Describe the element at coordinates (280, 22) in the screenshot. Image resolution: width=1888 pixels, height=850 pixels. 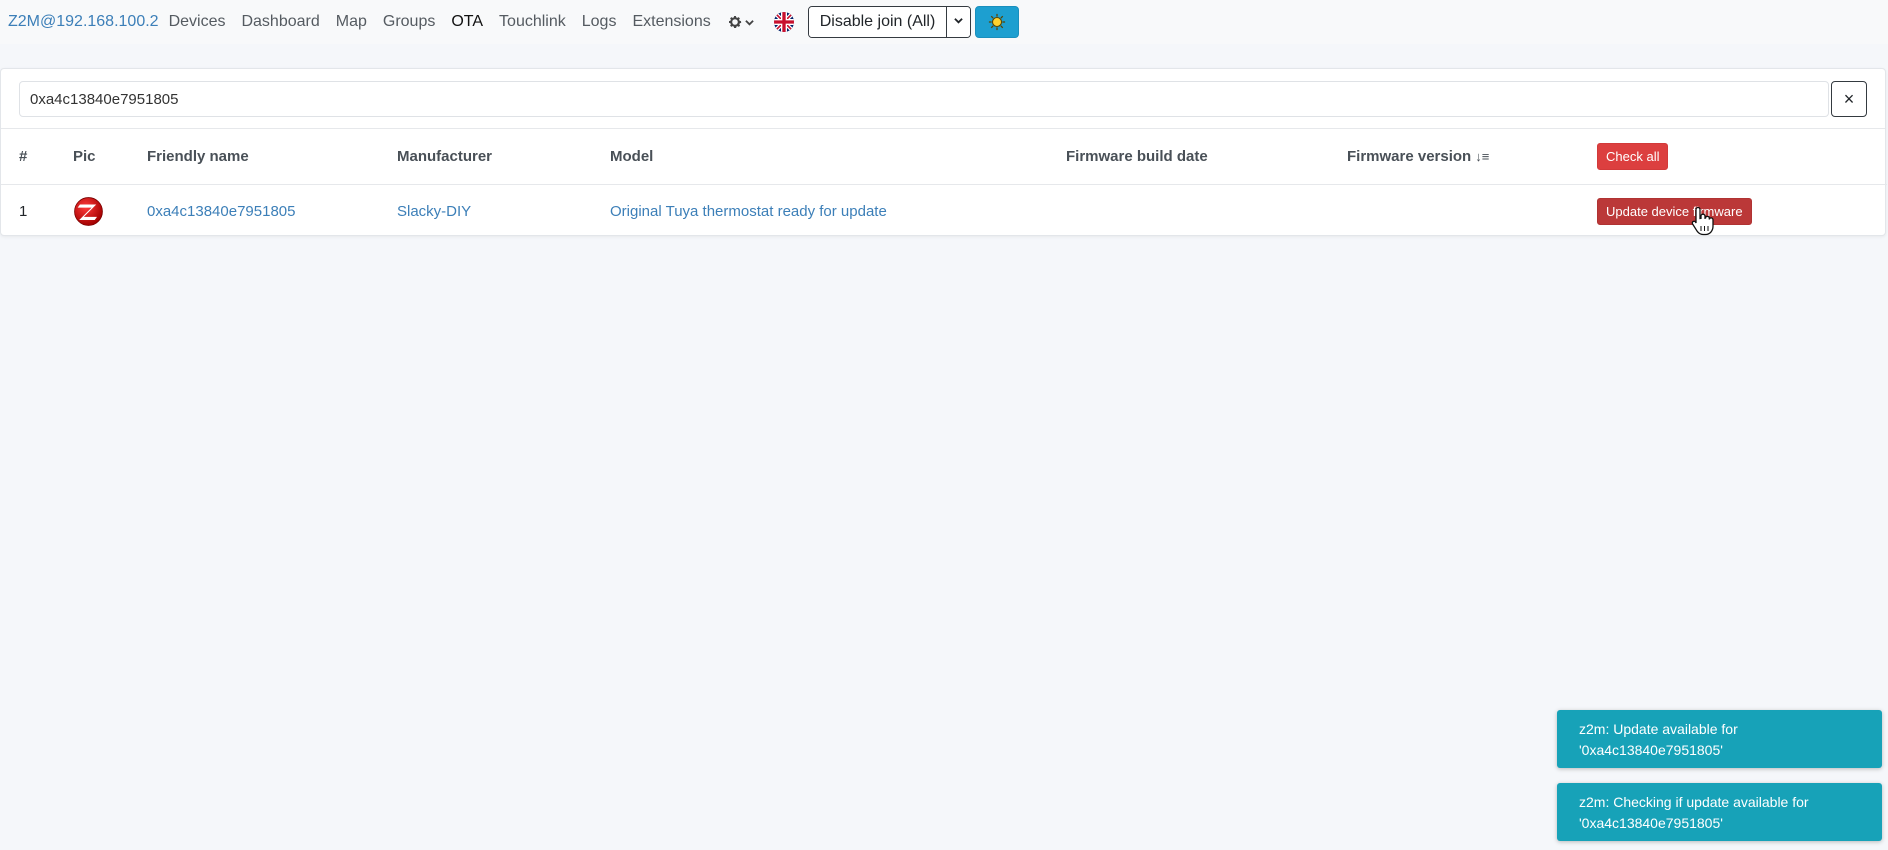
I see `nav-dashboard: Dashboard` at that location.